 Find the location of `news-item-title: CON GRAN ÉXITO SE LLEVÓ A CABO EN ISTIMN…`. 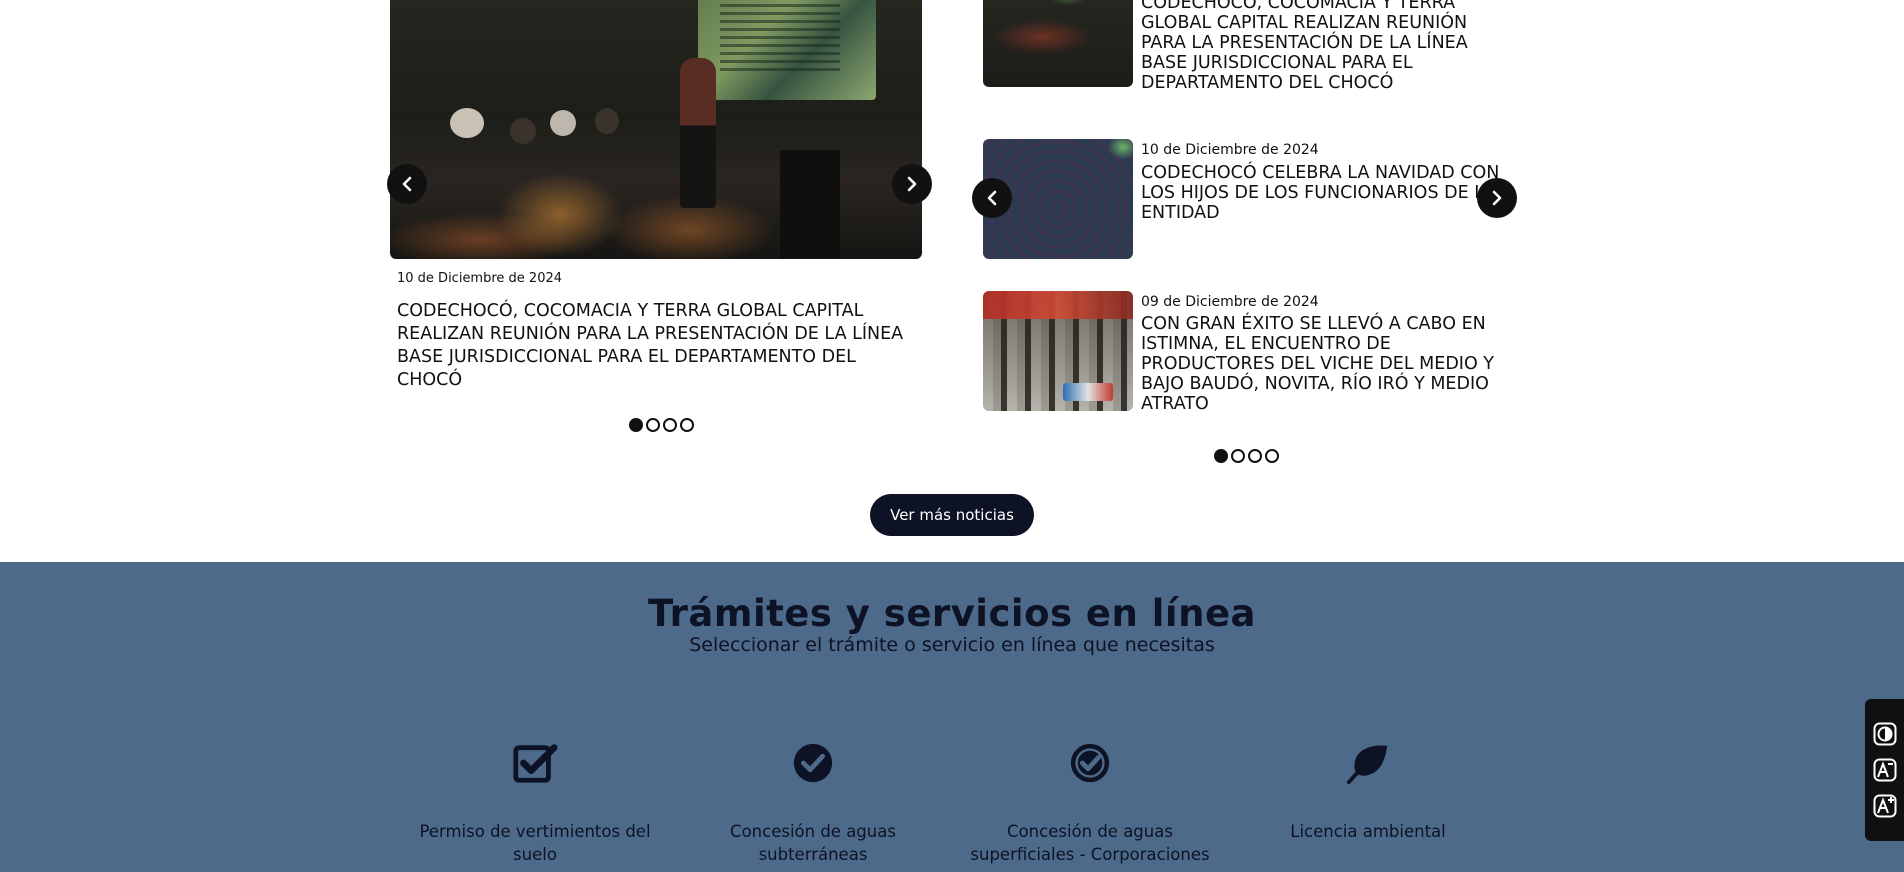

news-item-title: CON GRAN ÉXITO SE LLEVÓ A CABO EN ISTIMN… is located at coordinates (1321, 364).